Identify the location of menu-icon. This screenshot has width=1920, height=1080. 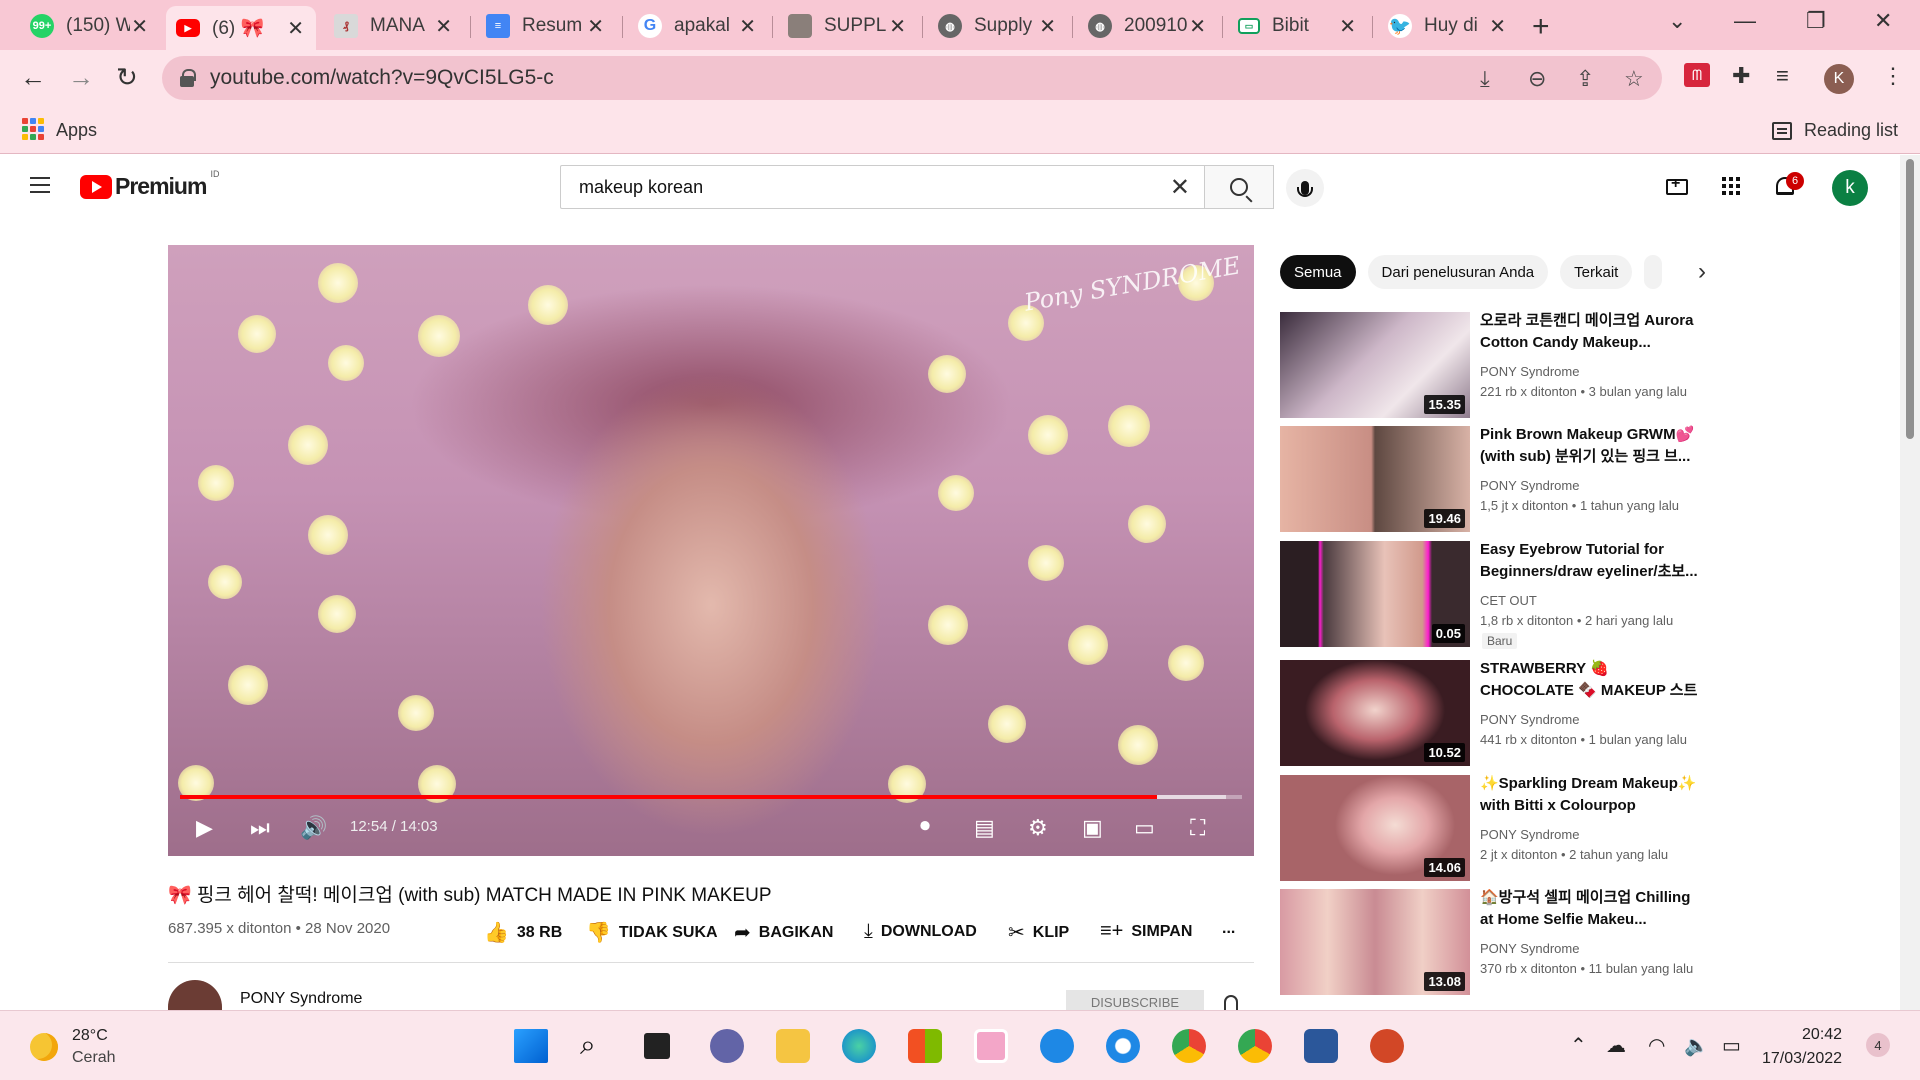
(40, 185).